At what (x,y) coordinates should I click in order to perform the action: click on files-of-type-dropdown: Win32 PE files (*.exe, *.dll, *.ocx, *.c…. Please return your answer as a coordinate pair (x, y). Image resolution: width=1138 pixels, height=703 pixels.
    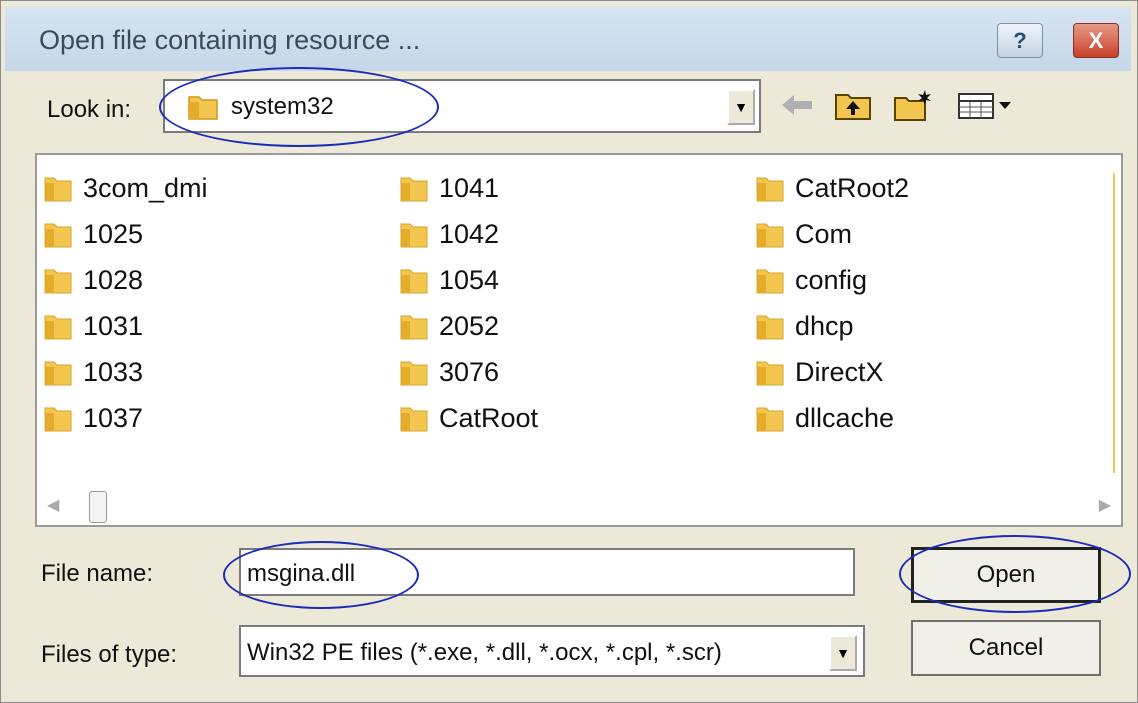
    Looking at the image, I should click on (552, 651).